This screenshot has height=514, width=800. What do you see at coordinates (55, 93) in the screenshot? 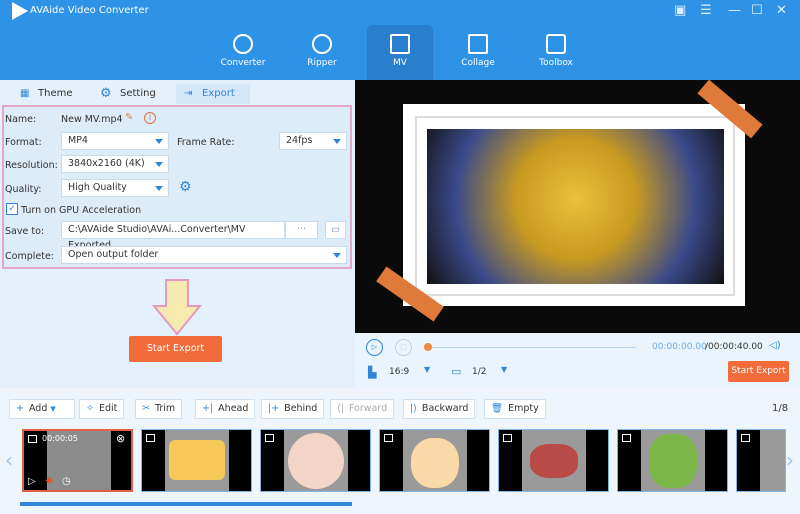
I see `tab-label: Theme` at bounding box center [55, 93].